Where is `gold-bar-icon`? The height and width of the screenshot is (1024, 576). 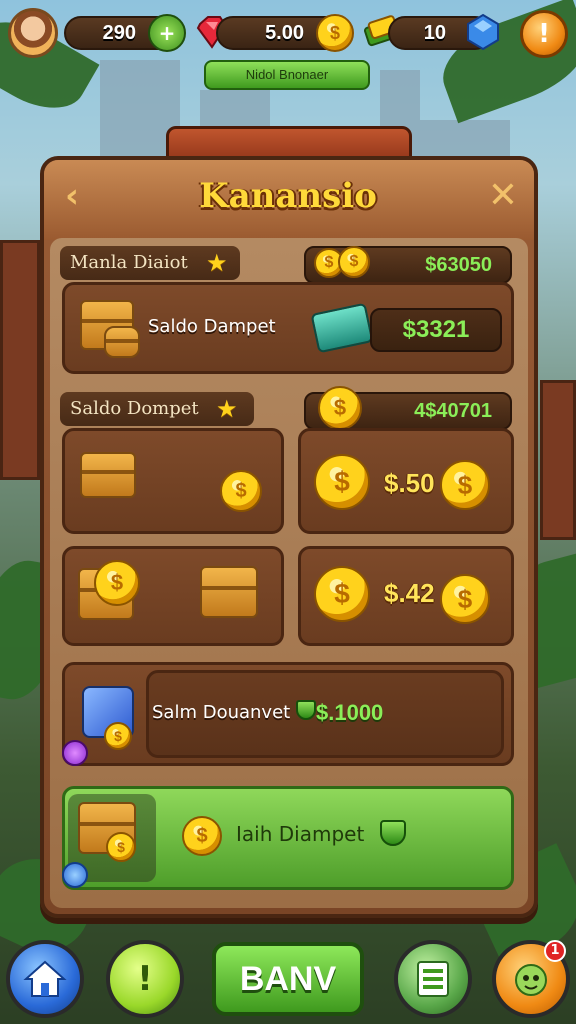
gold-bar-icon is located at coordinates (122, 342).